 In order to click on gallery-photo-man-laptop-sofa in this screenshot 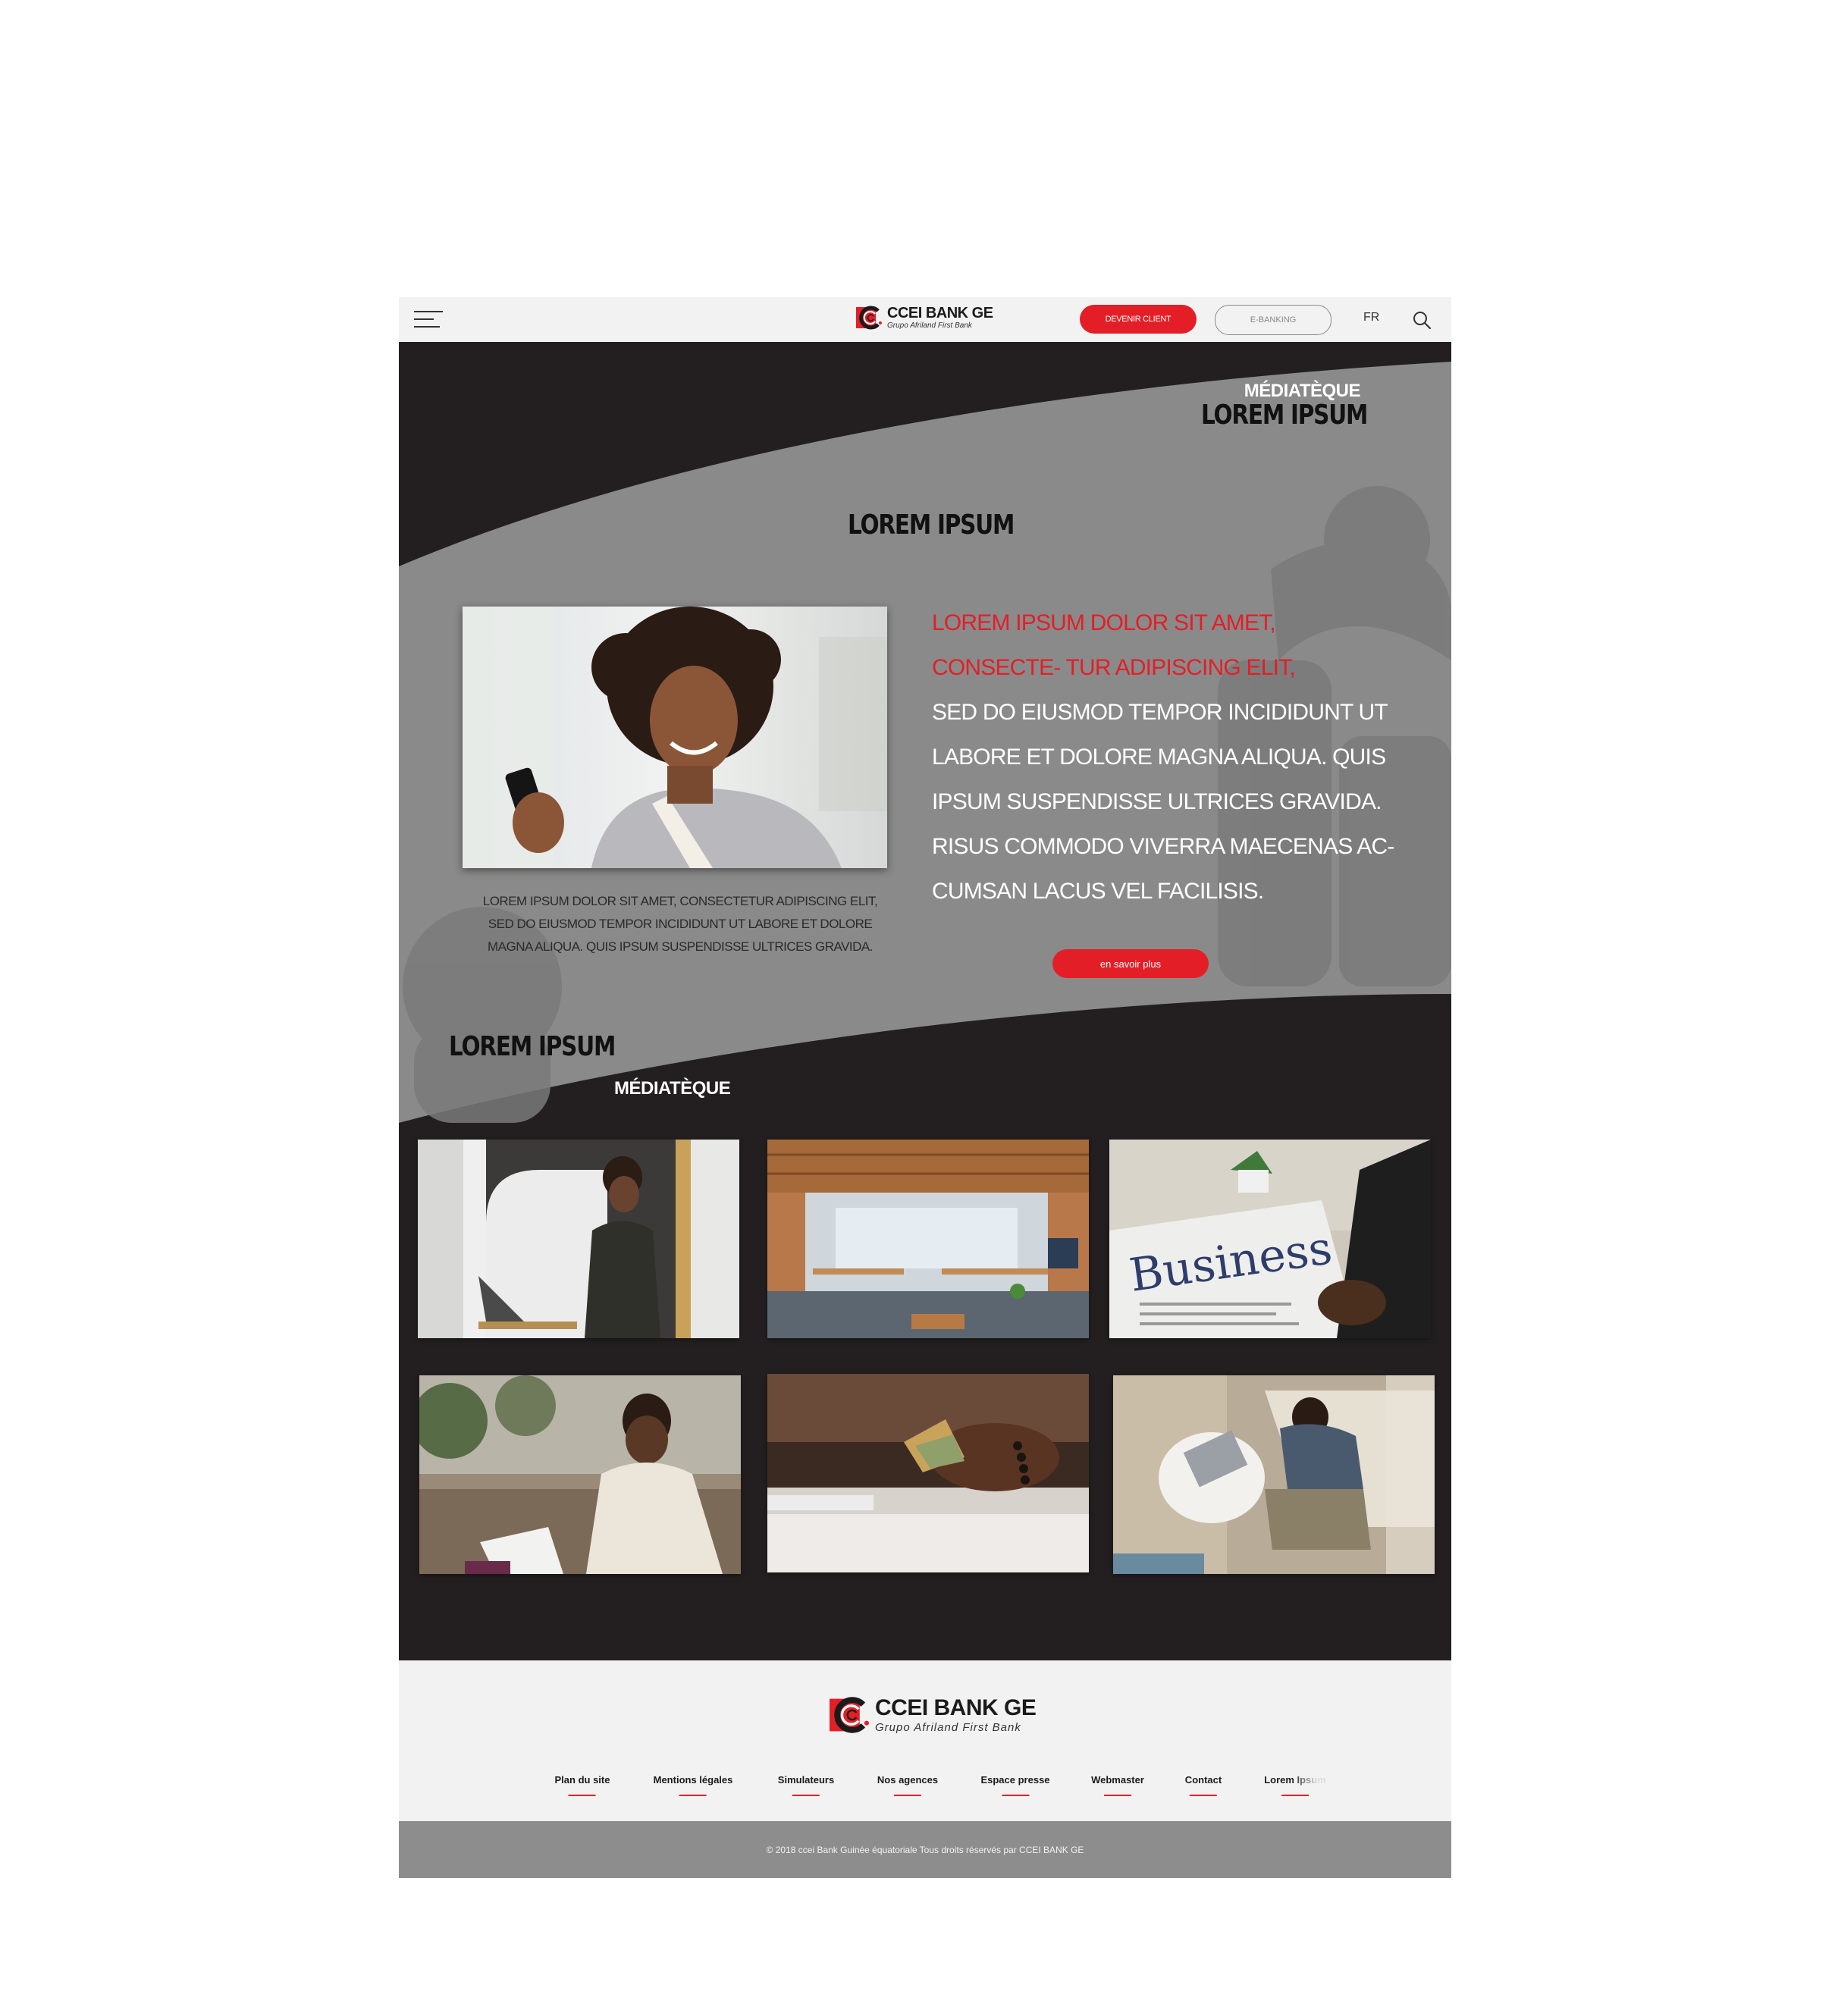, I will do `click(1274, 1474)`.